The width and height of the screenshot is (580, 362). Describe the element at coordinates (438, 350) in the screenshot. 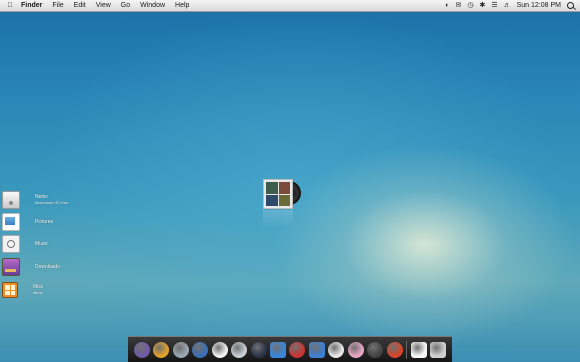

I see `trash-icon` at that location.